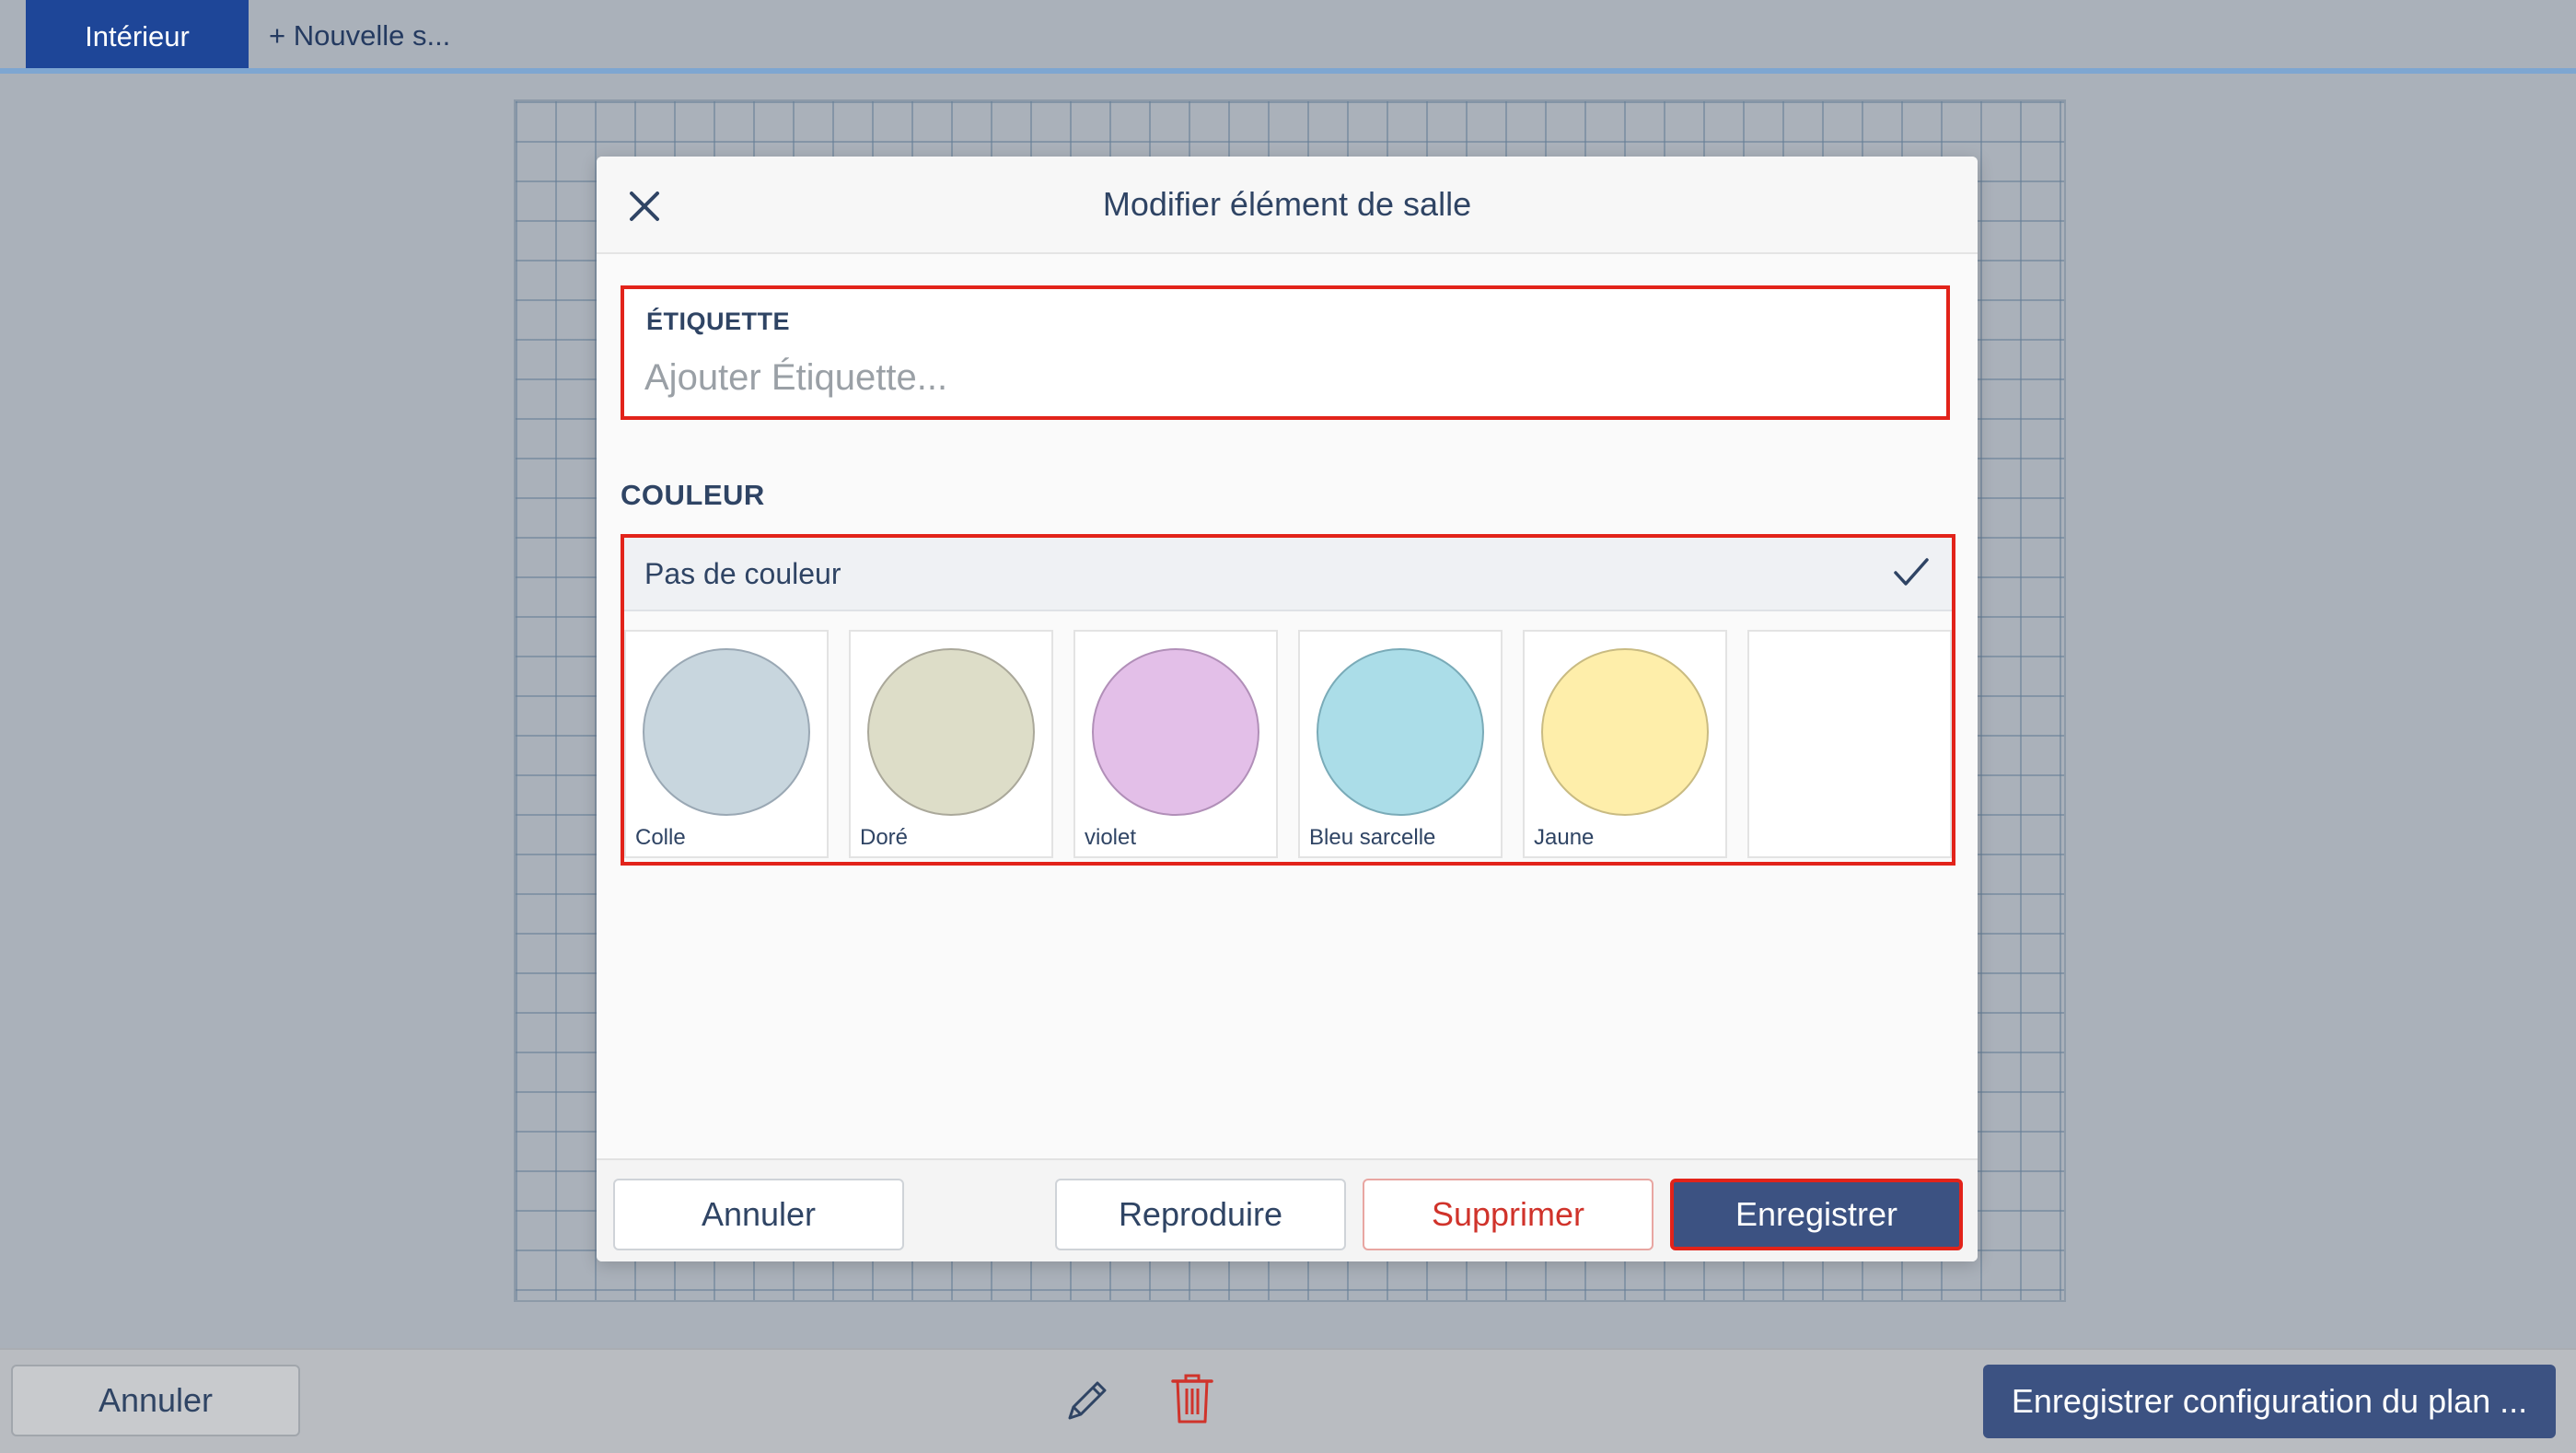  Describe the element at coordinates (884, 837) in the screenshot. I see `color-swatch-label: Doré` at that location.